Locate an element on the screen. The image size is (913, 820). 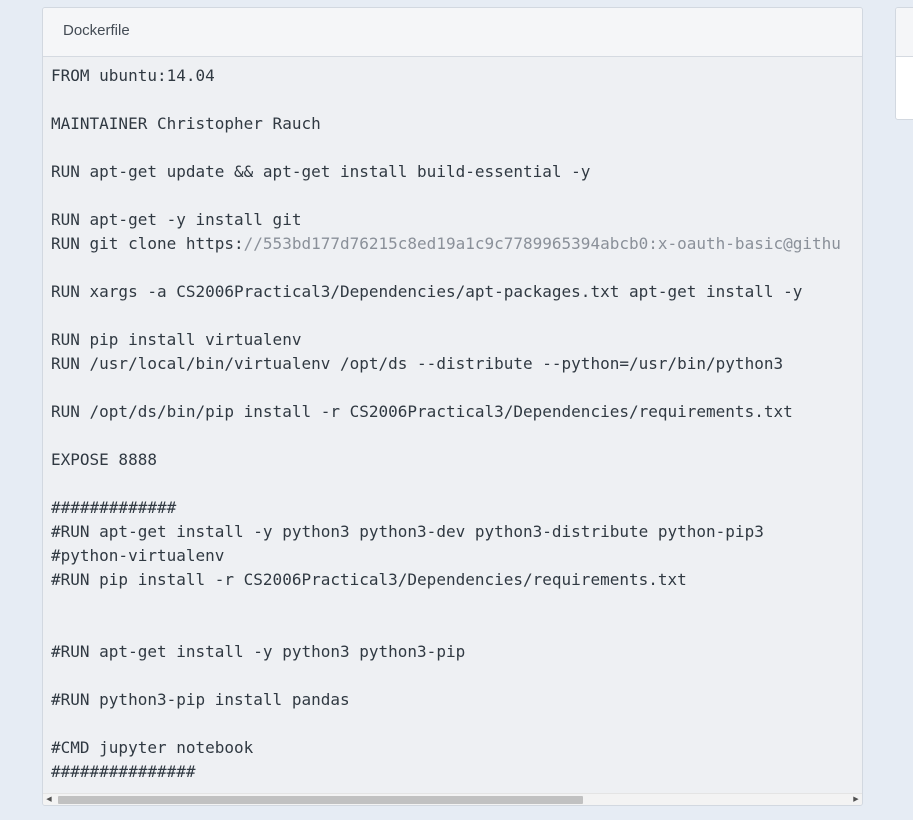
code-line-3: MAINTAINER Christopher Rauch is located at coordinates (186, 123).